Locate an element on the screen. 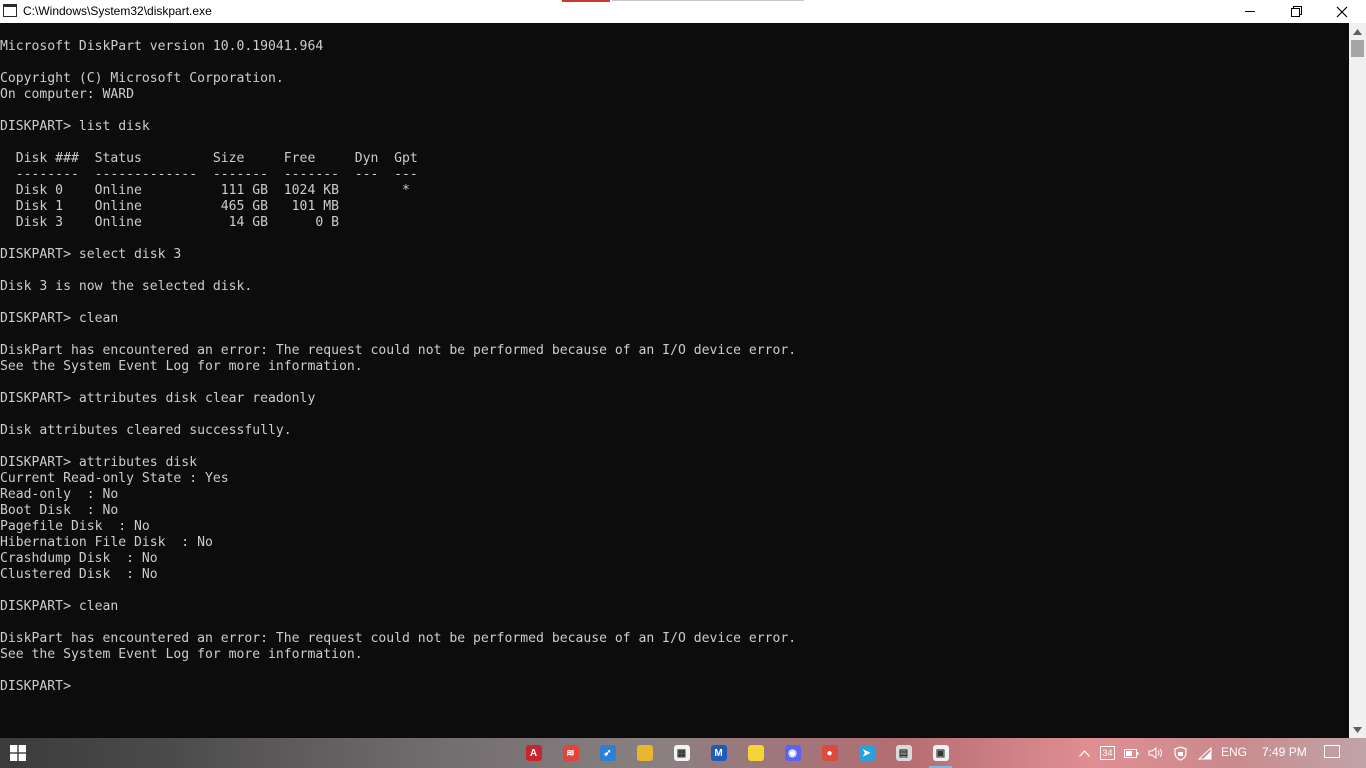 The height and width of the screenshot is (768, 1366). command-prompt-icon: ▣ is located at coordinates (940, 753).